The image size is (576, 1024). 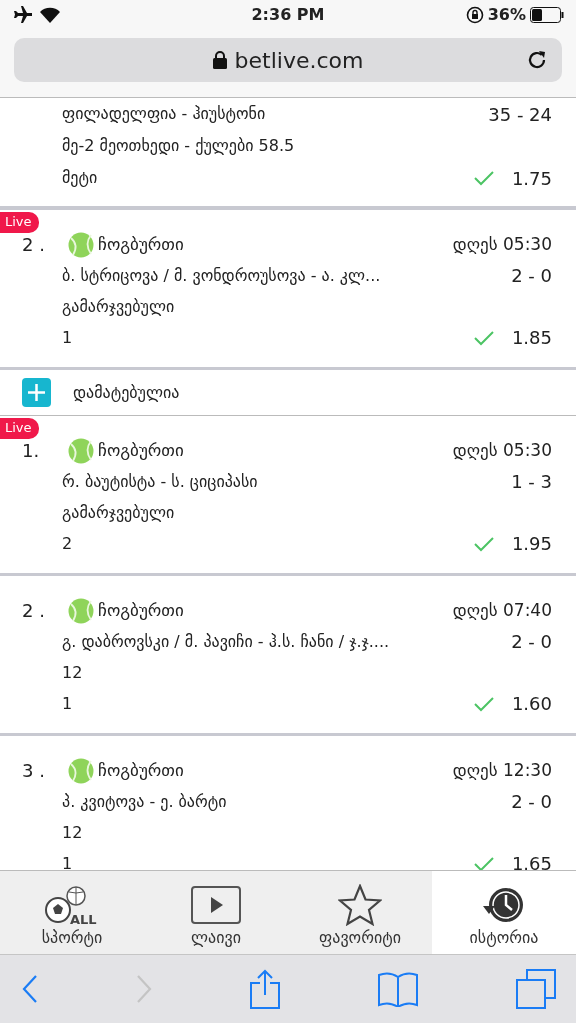 What do you see at coordinates (36, 392) in the screenshot?
I see `plus-icon` at bounding box center [36, 392].